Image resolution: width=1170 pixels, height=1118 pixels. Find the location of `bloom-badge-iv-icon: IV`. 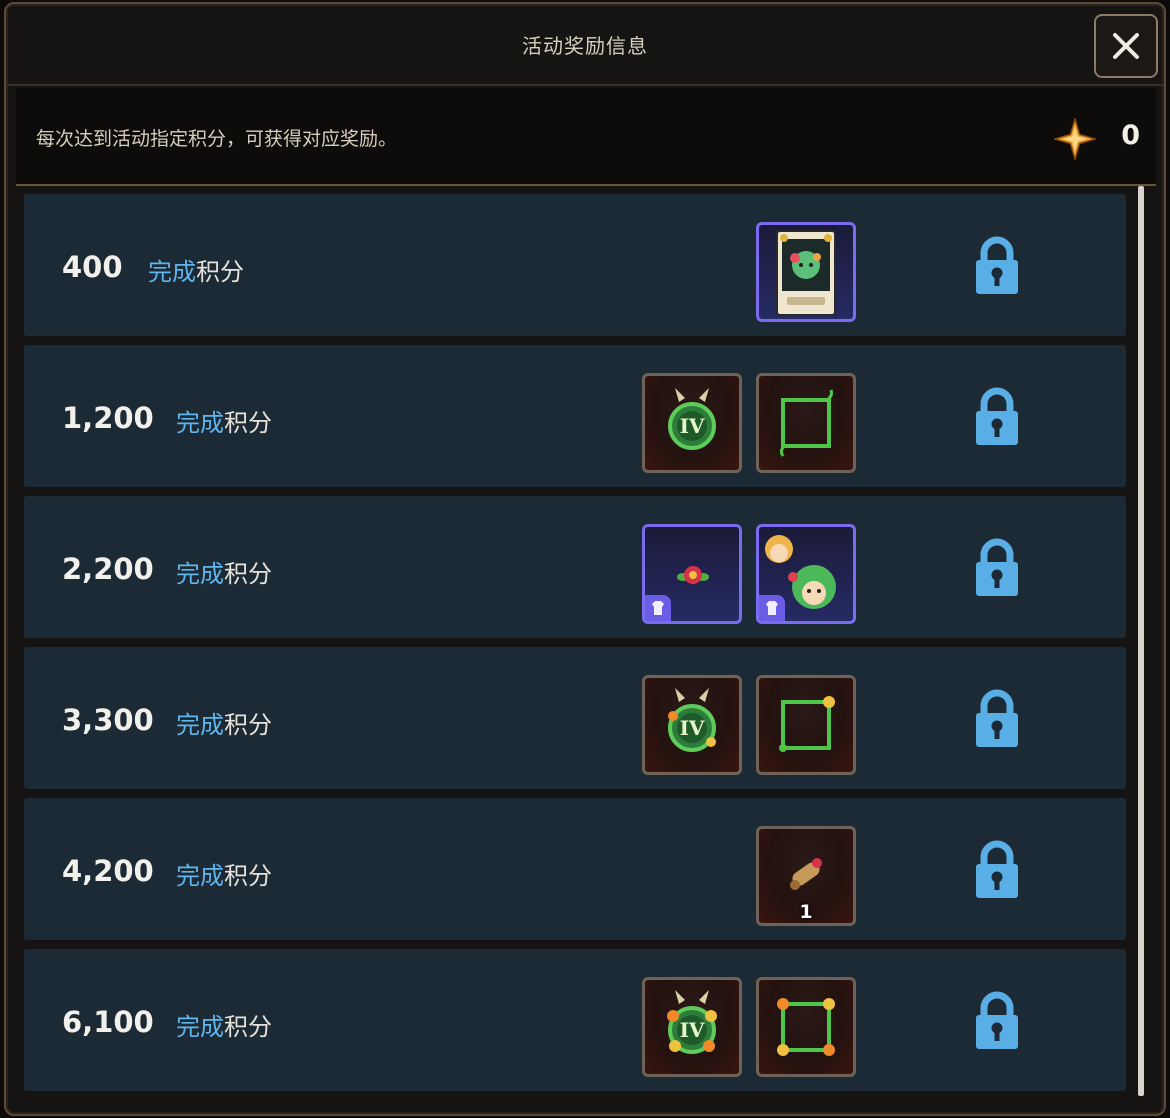

bloom-badge-iv-icon: IV is located at coordinates (692, 1022).